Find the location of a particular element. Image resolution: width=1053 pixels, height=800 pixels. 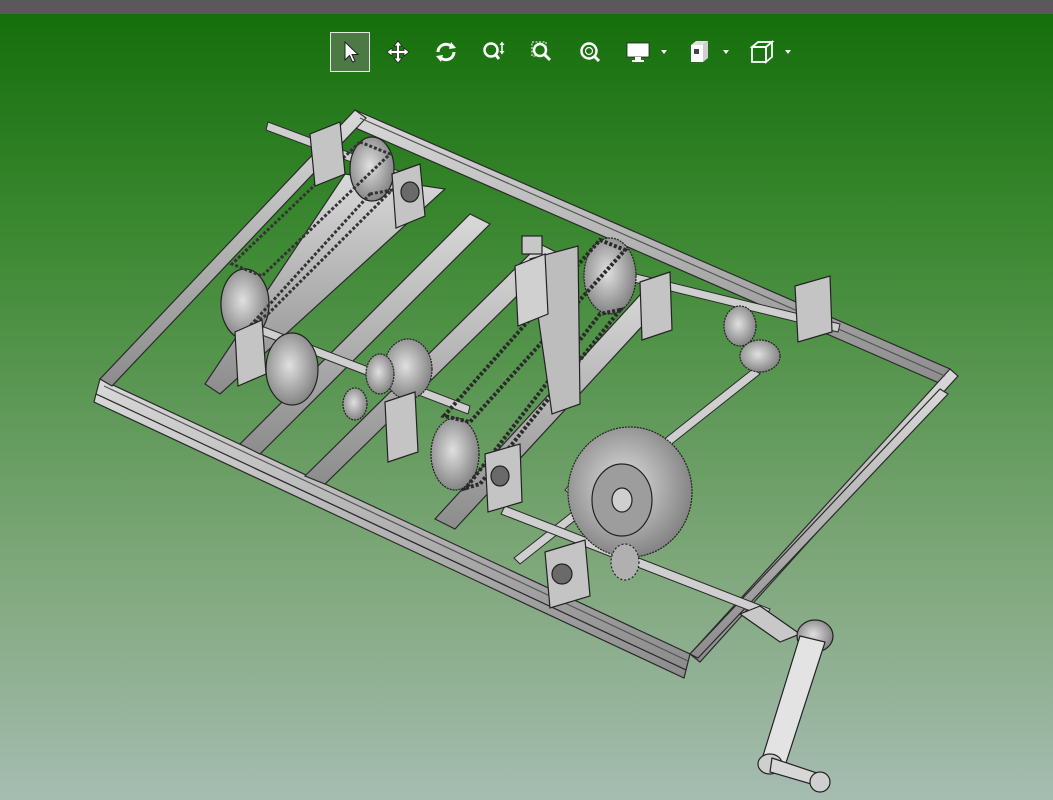

standard-views-button is located at coordinates (762, 52).